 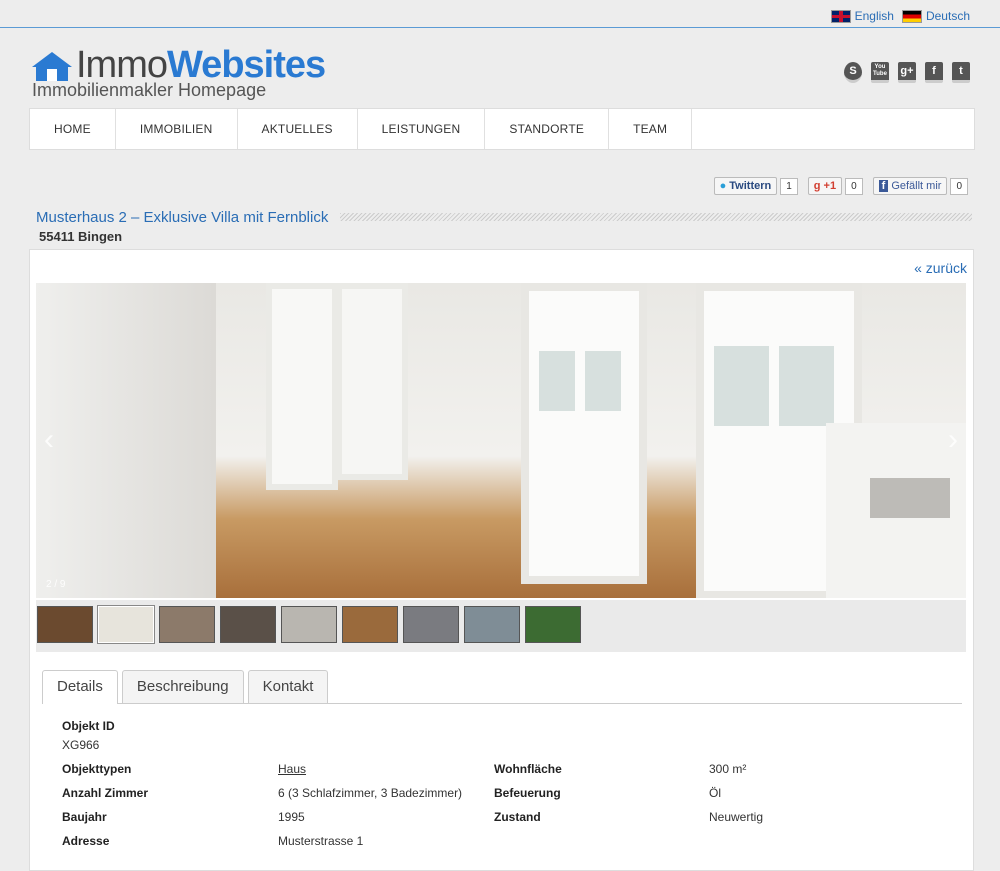 I want to click on detail-row-objekt-id: Objekt ID, so click(x=502, y=729).